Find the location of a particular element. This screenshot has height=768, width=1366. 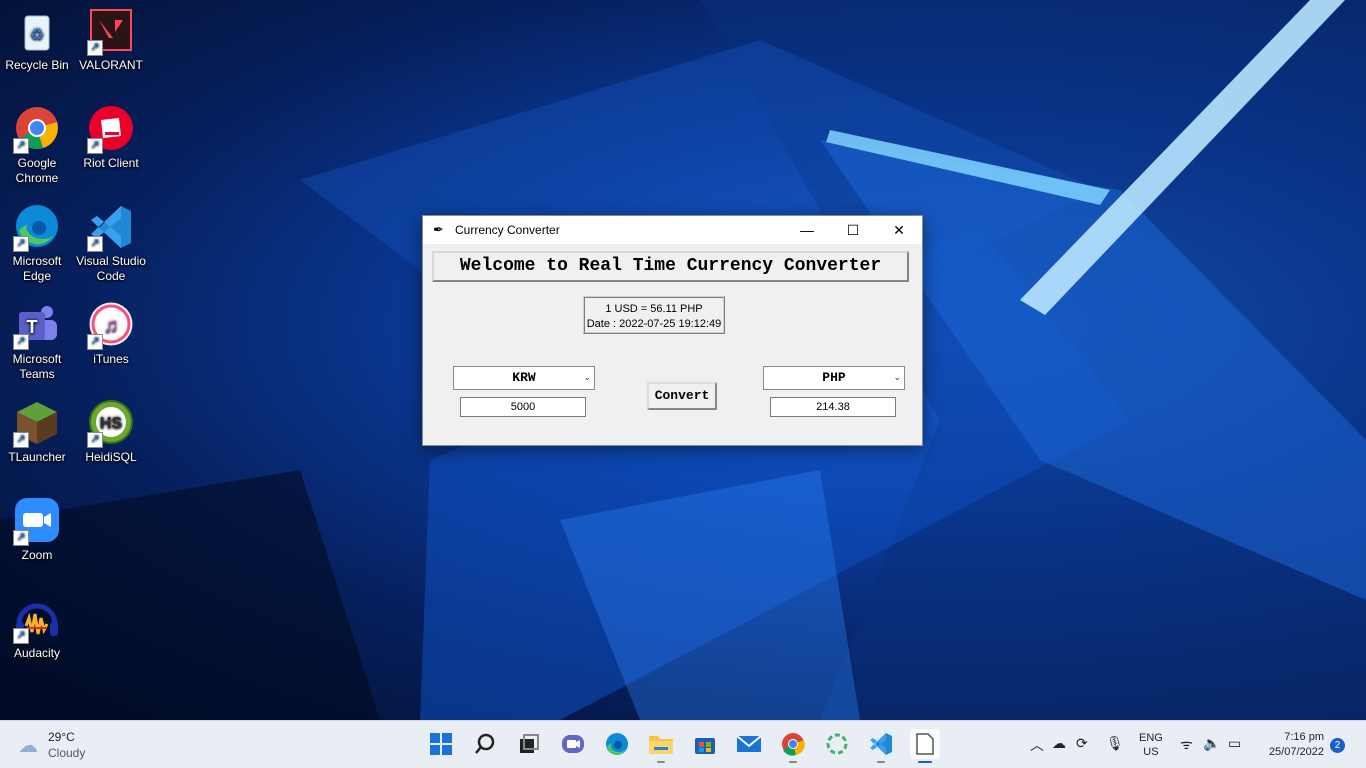

cloud-icon: ☁ is located at coordinates (28, 745).